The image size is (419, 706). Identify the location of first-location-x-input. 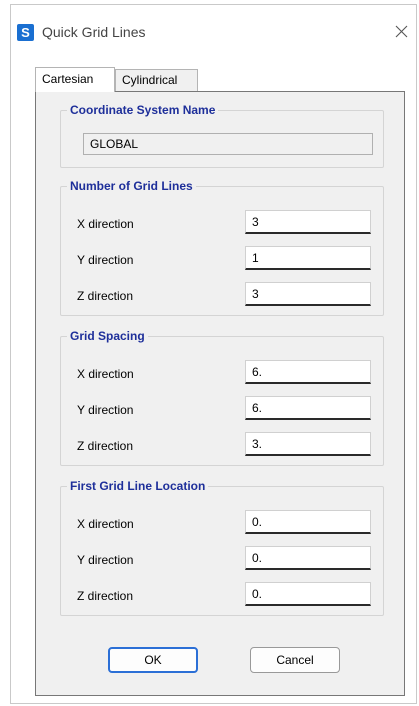
(308, 522).